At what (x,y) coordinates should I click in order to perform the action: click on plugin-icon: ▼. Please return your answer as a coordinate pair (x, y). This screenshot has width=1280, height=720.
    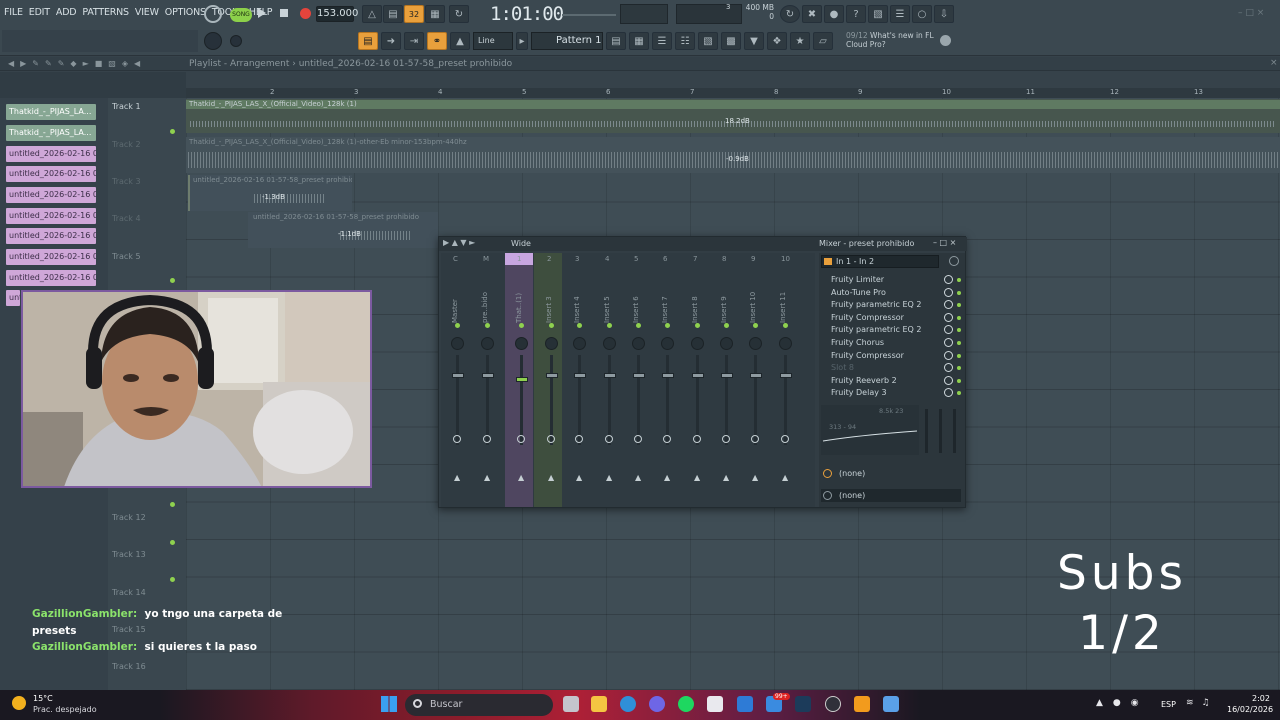
    Looking at the image, I should click on (754, 41).